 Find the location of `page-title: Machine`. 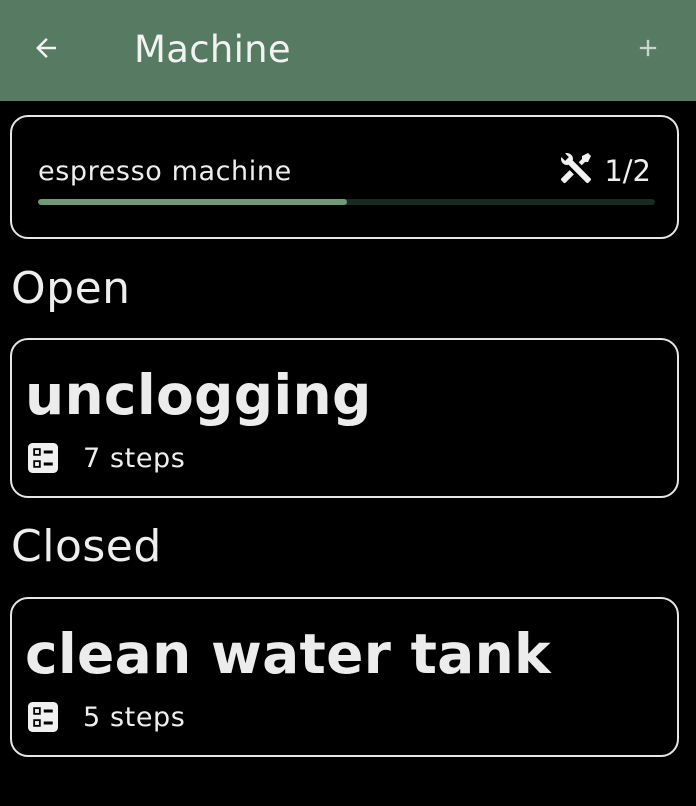

page-title: Machine is located at coordinates (212, 49).